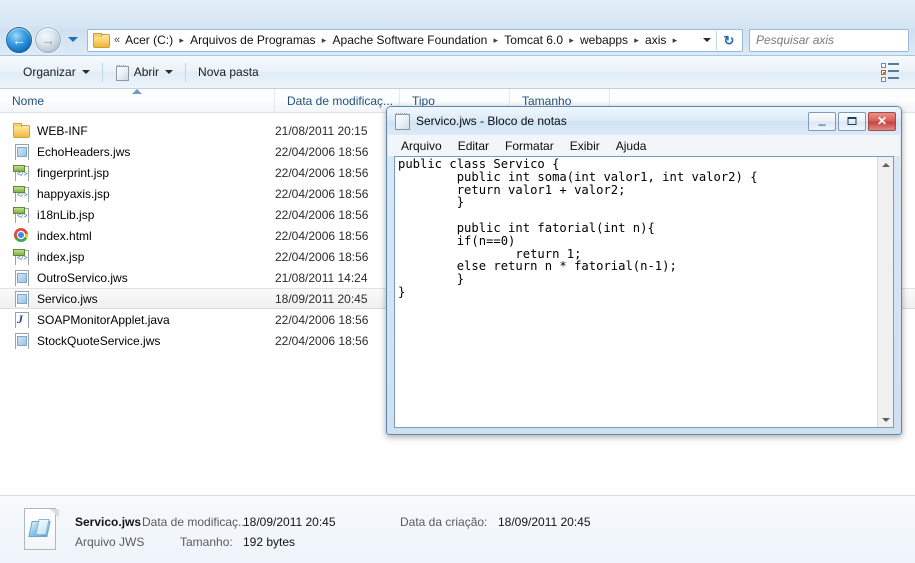  I want to click on breadcrumb-item-0: Acer (C:), so click(149, 40).